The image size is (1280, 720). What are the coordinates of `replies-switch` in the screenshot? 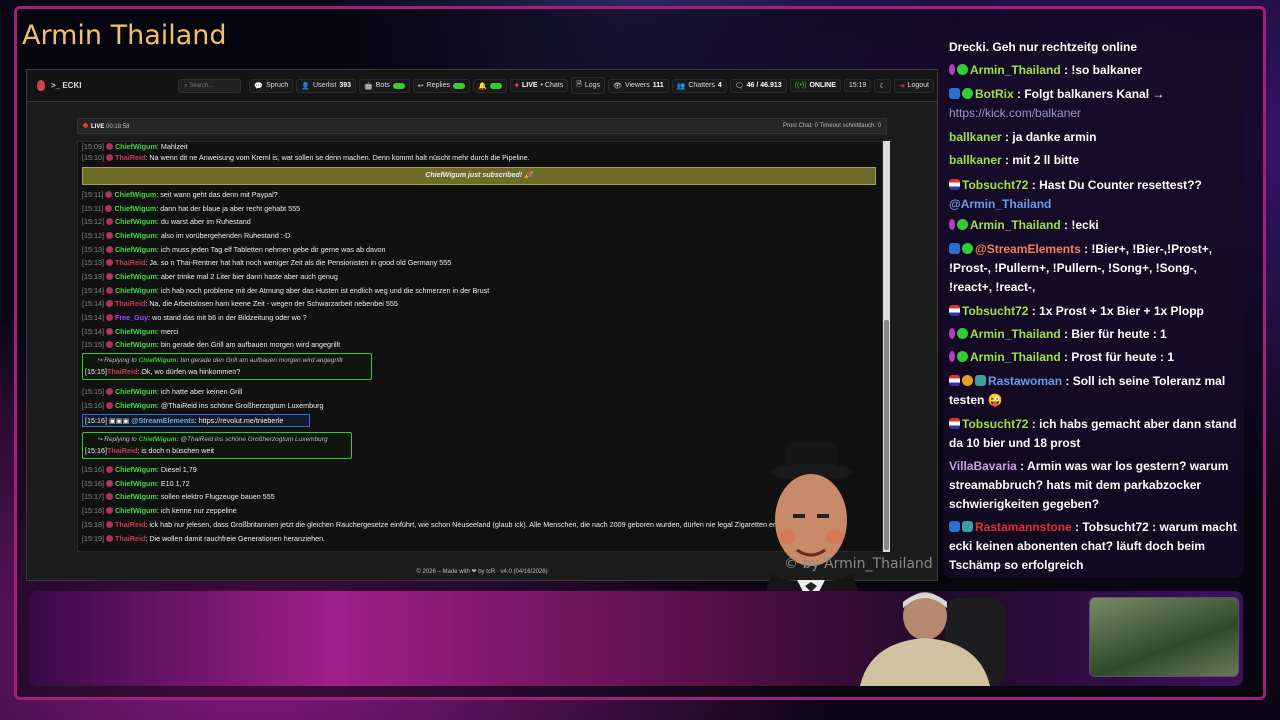 It's located at (459, 85).